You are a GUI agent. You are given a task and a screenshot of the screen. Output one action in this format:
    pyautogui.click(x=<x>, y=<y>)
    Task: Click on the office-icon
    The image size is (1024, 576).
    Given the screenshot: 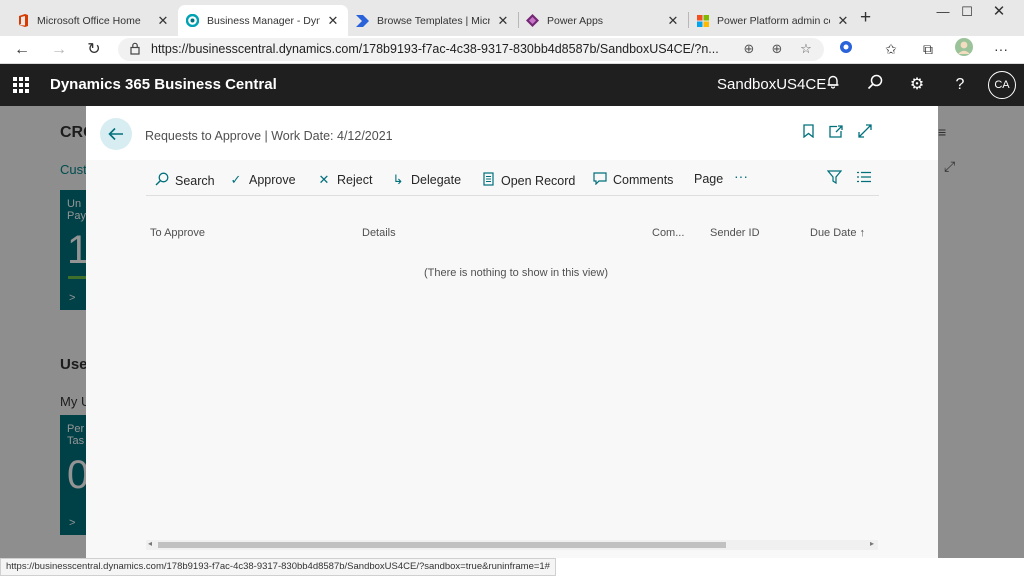 What is the action you would take?
    pyautogui.click(x=22, y=20)
    